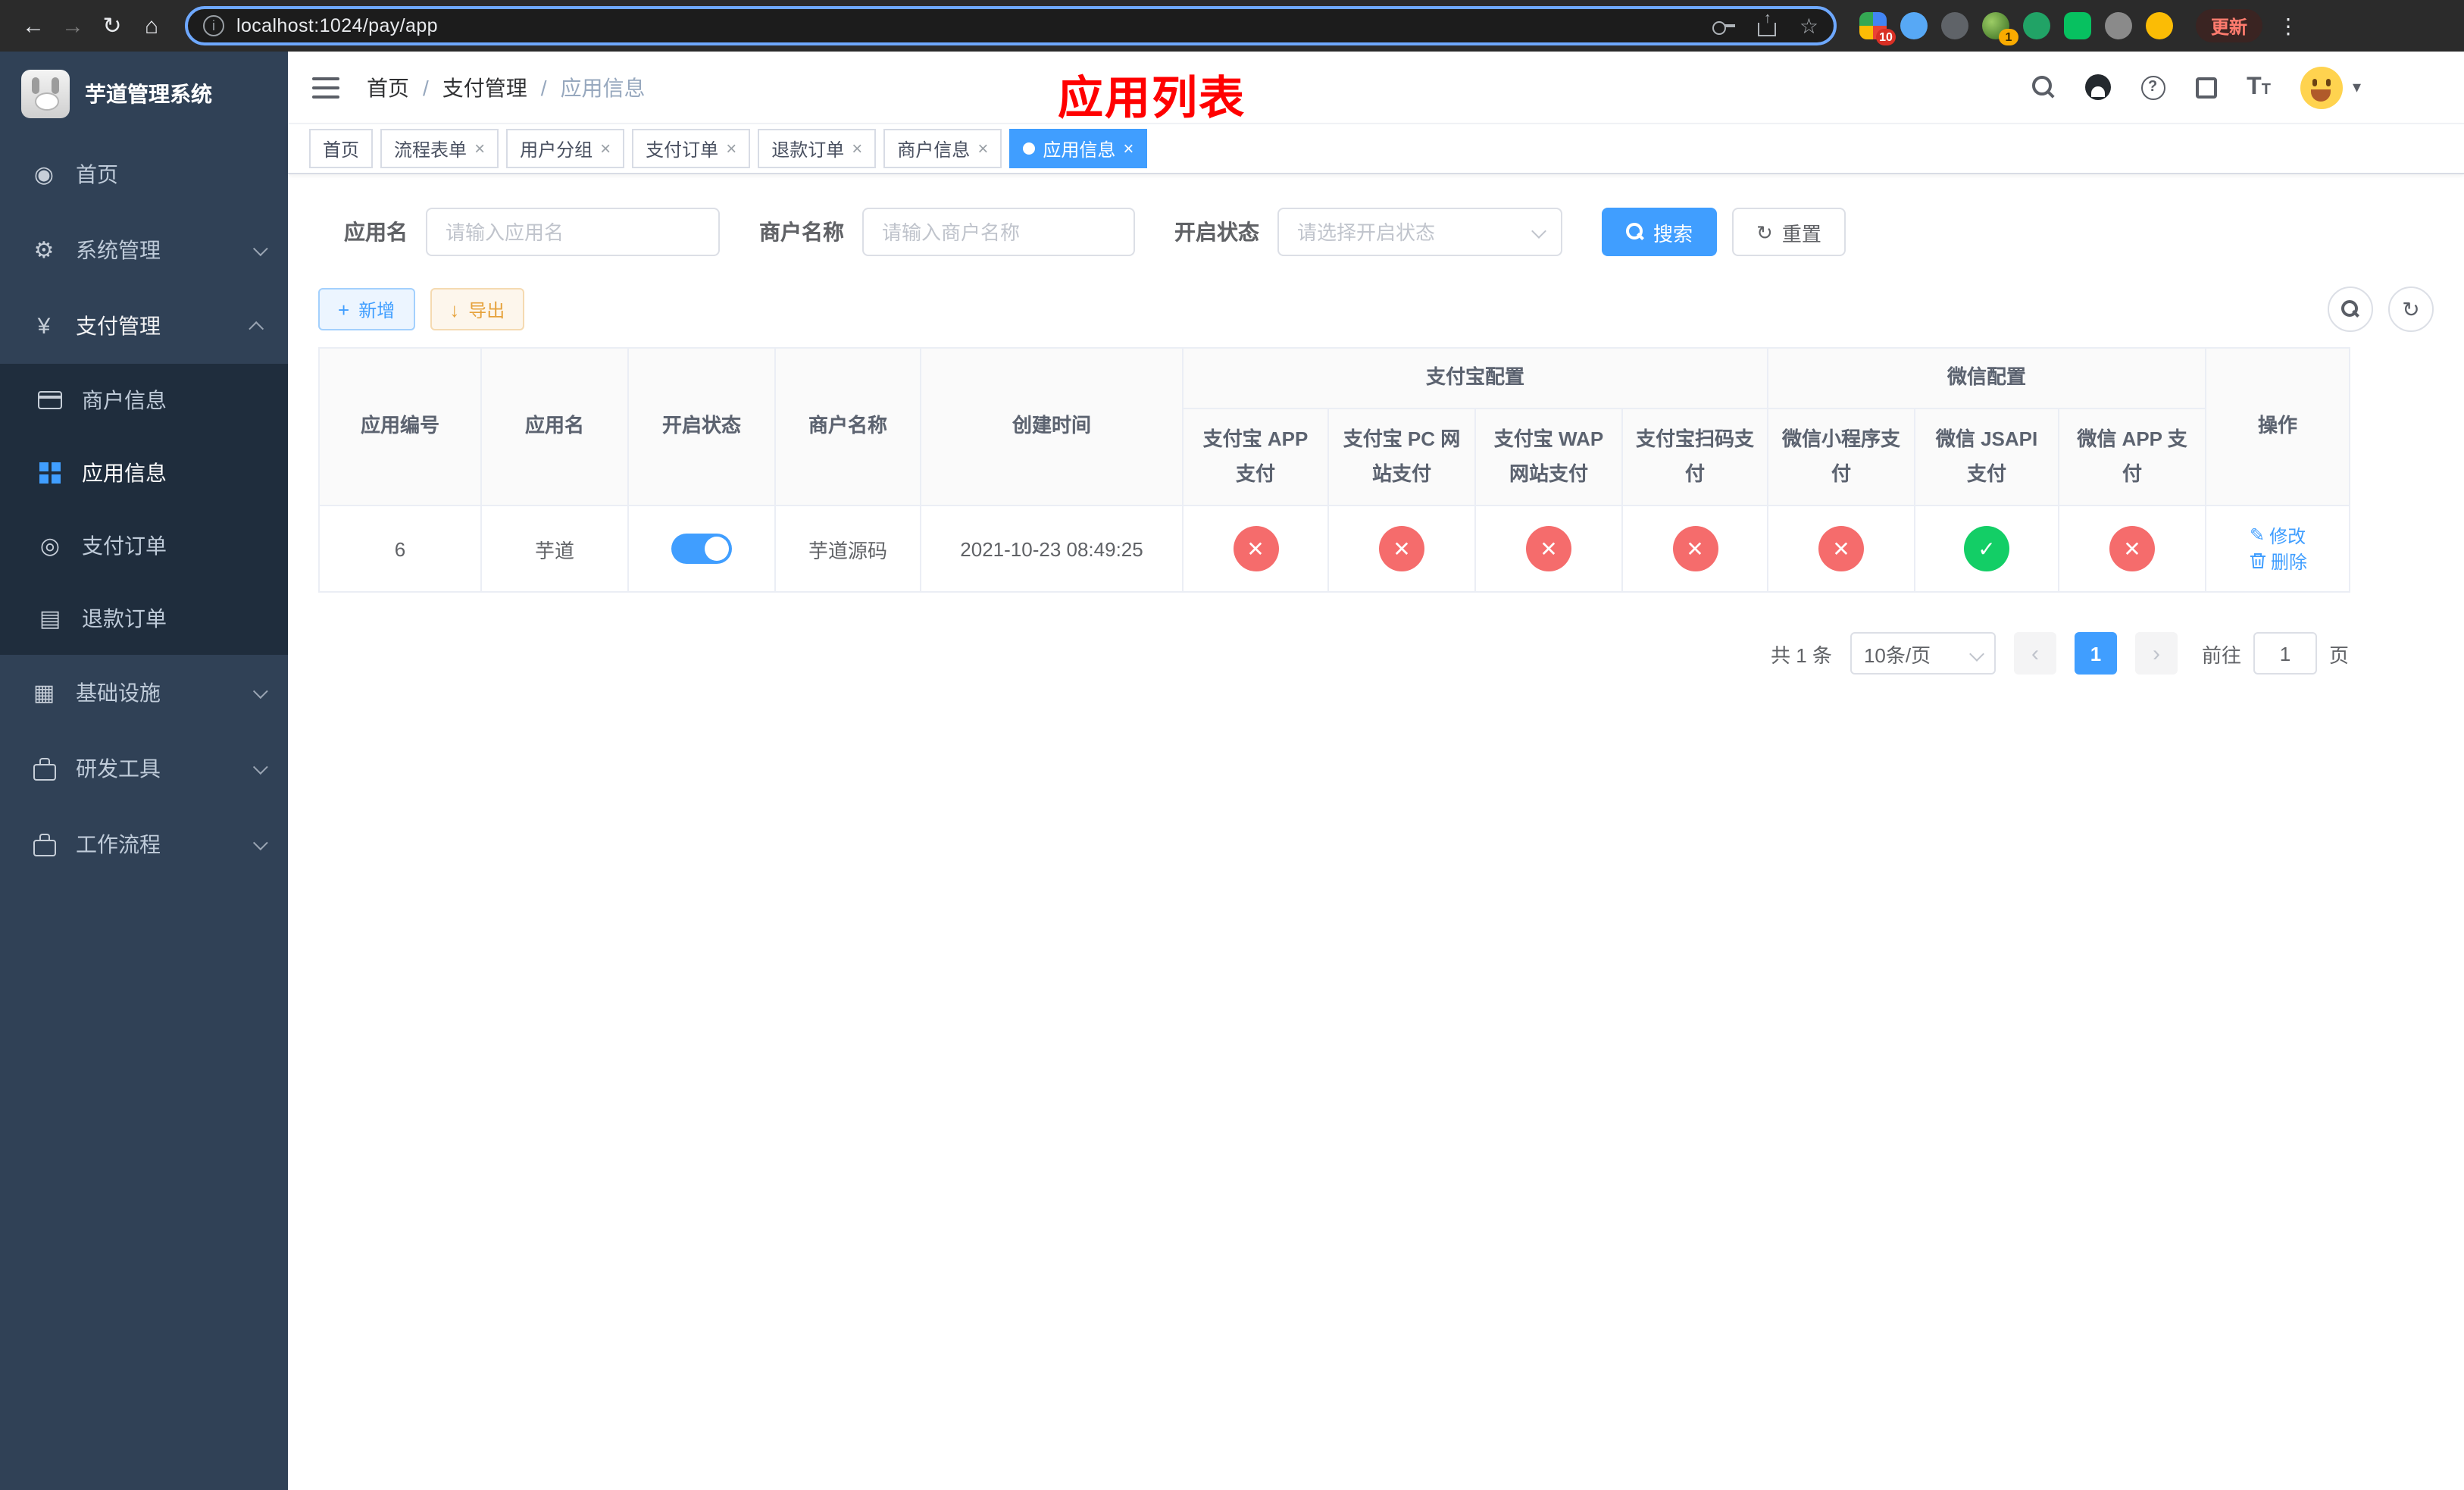 The image size is (2464, 1490). What do you see at coordinates (1987, 549) in the screenshot?
I see `wechat-jsapi-status-icon: ✓` at bounding box center [1987, 549].